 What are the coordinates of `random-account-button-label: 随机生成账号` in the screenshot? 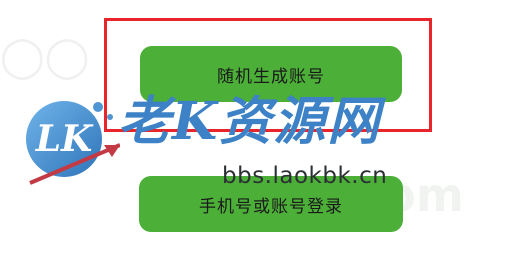 It's located at (271, 76).